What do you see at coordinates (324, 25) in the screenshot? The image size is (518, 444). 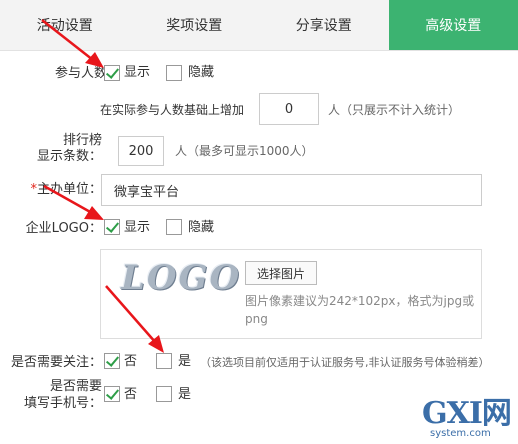 I see `tab-share-settings: 分享设置` at bounding box center [324, 25].